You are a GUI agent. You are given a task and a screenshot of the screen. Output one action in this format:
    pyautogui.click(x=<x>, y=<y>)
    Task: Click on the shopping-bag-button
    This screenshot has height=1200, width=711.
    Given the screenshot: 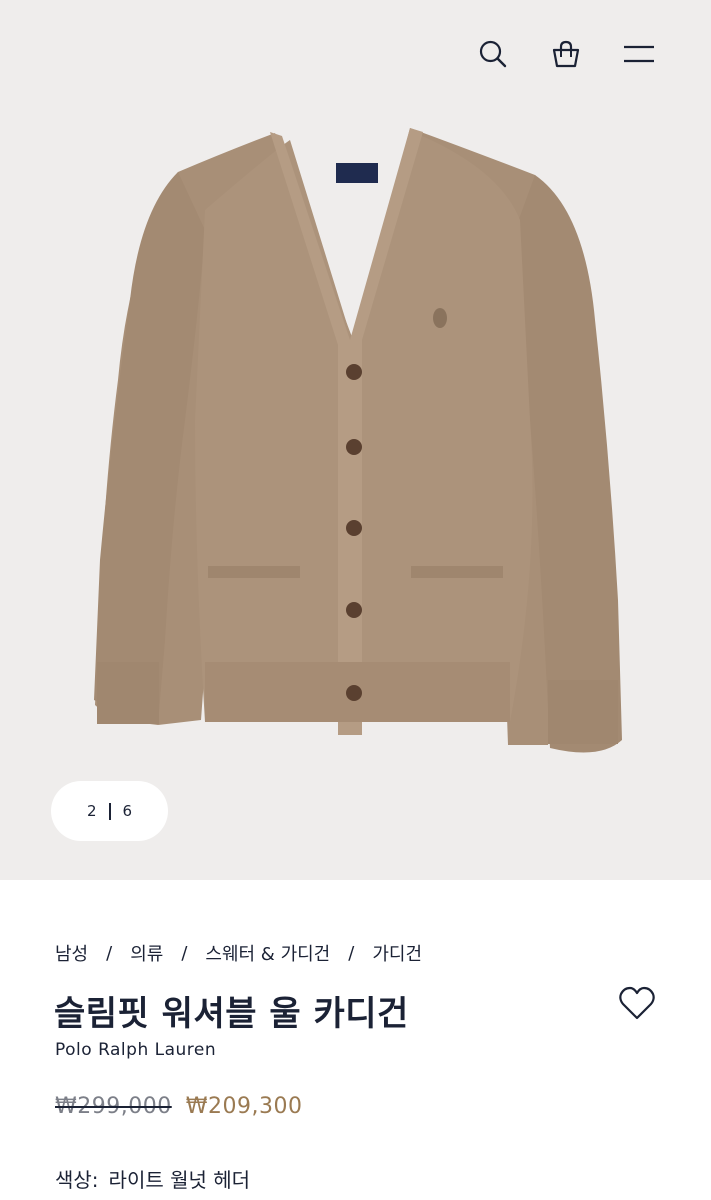 What is the action you would take?
    pyautogui.click(x=566, y=54)
    